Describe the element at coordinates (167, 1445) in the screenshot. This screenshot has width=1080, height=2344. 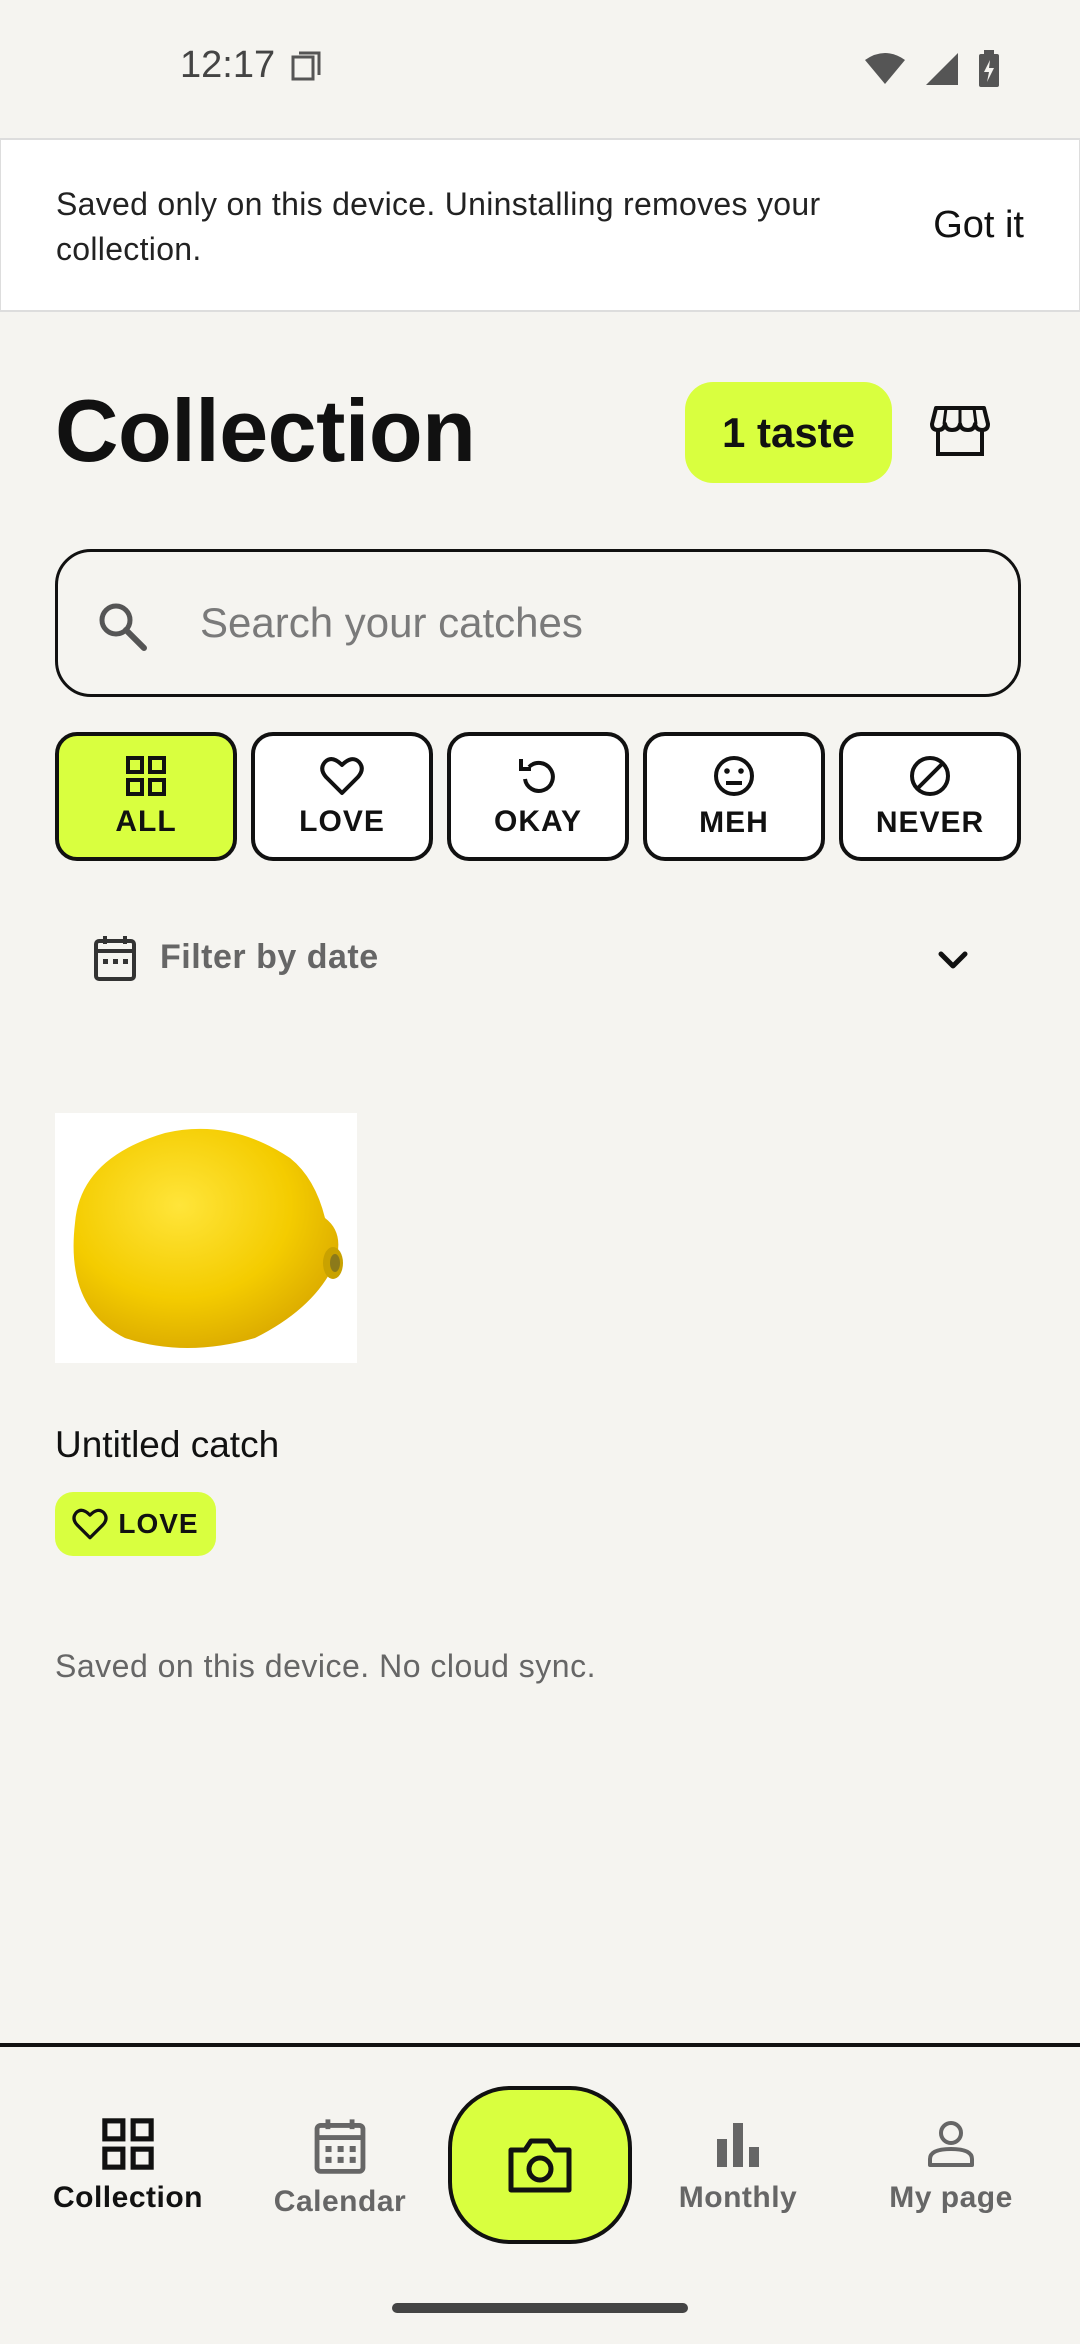
I see `catch-title: Untitled catch` at that location.